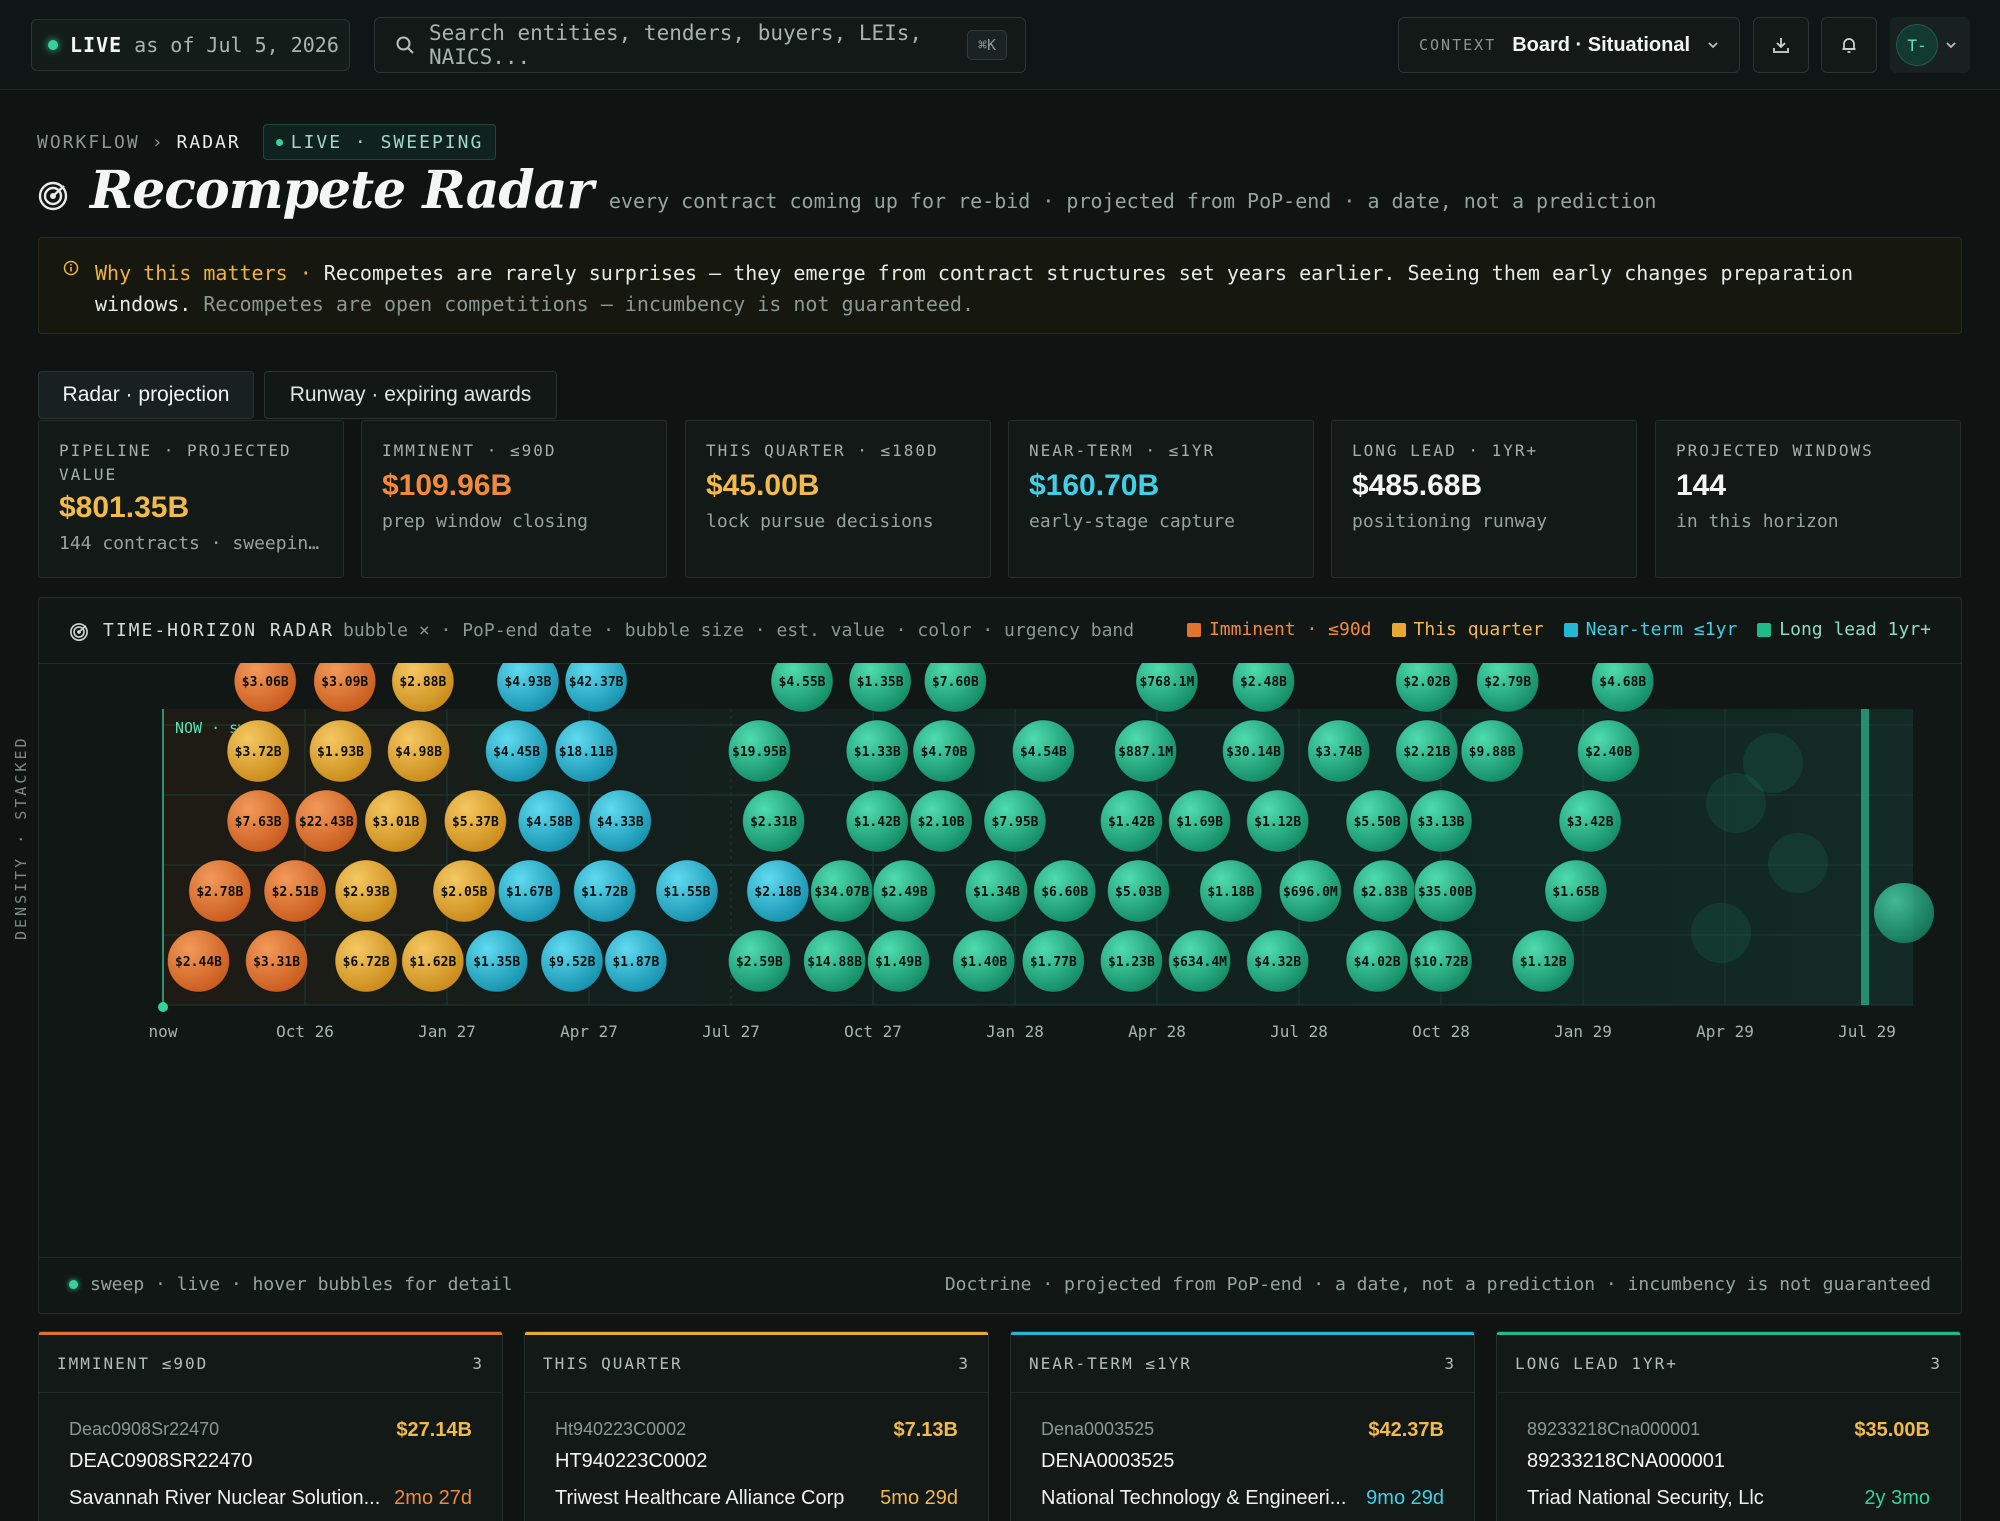 Image resolution: width=2000 pixels, height=1521 pixels. Describe the element at coordinates (1775, 450) in the screenshot. I see `kpi-label: PROJECTED WINDOWS` at that location.